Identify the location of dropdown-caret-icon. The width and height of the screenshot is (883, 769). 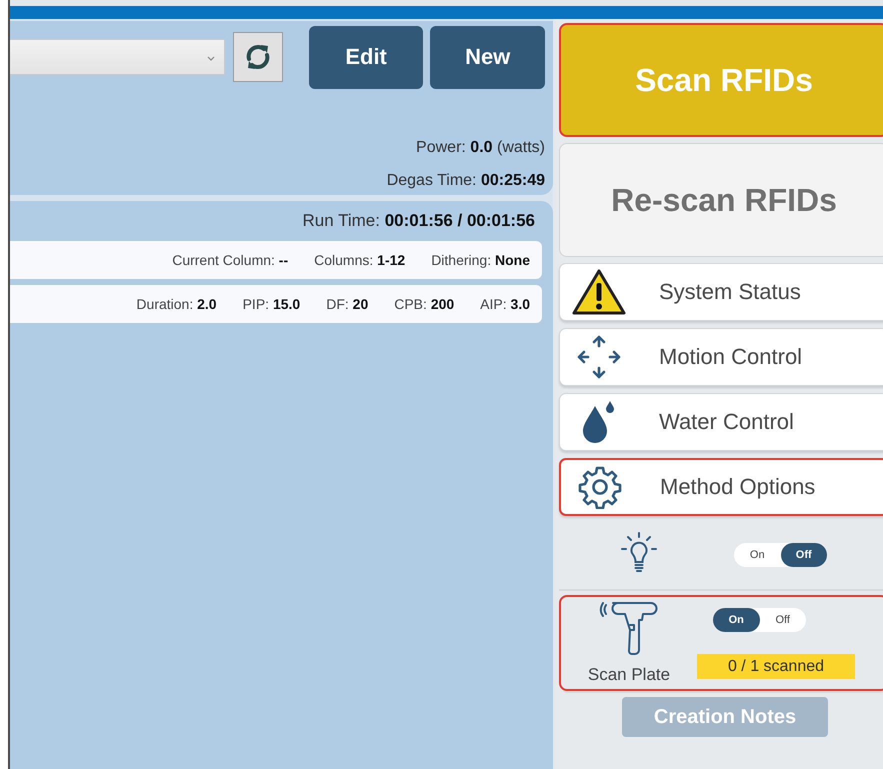
(211, 58).